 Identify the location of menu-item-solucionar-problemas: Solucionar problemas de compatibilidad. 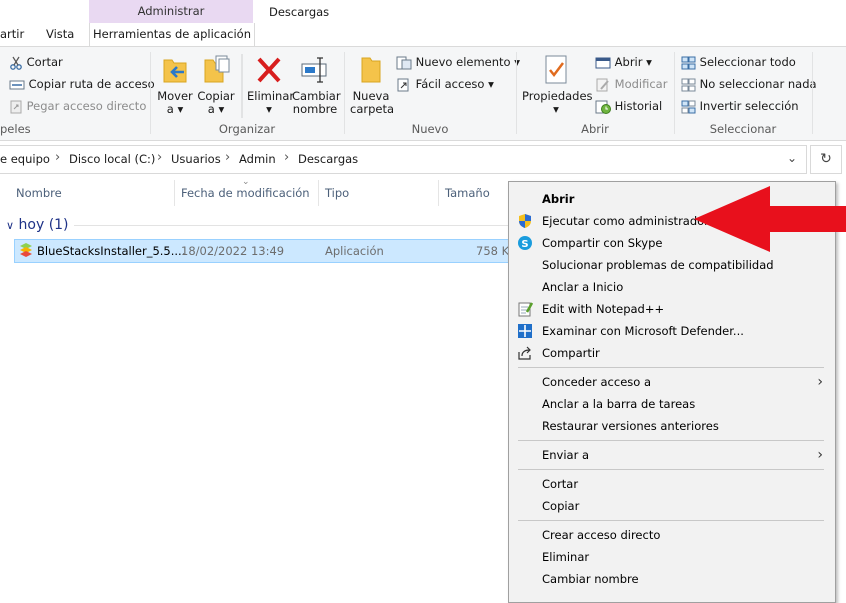
(672, 265).